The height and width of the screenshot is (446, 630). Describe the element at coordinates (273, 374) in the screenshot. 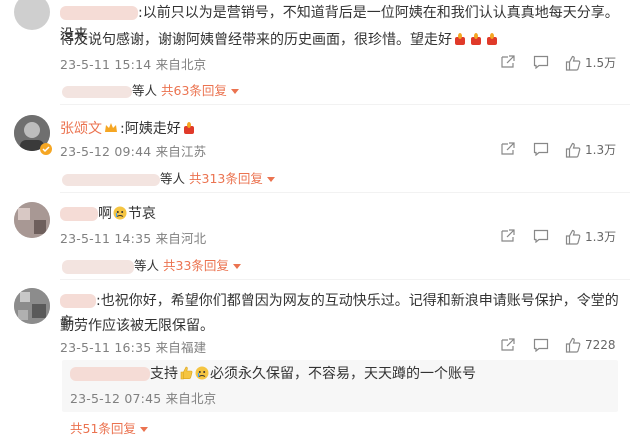

I see `sub-reply-text: 支持 必须永久保留，不容易，天天蹲的一个账号` at that location.